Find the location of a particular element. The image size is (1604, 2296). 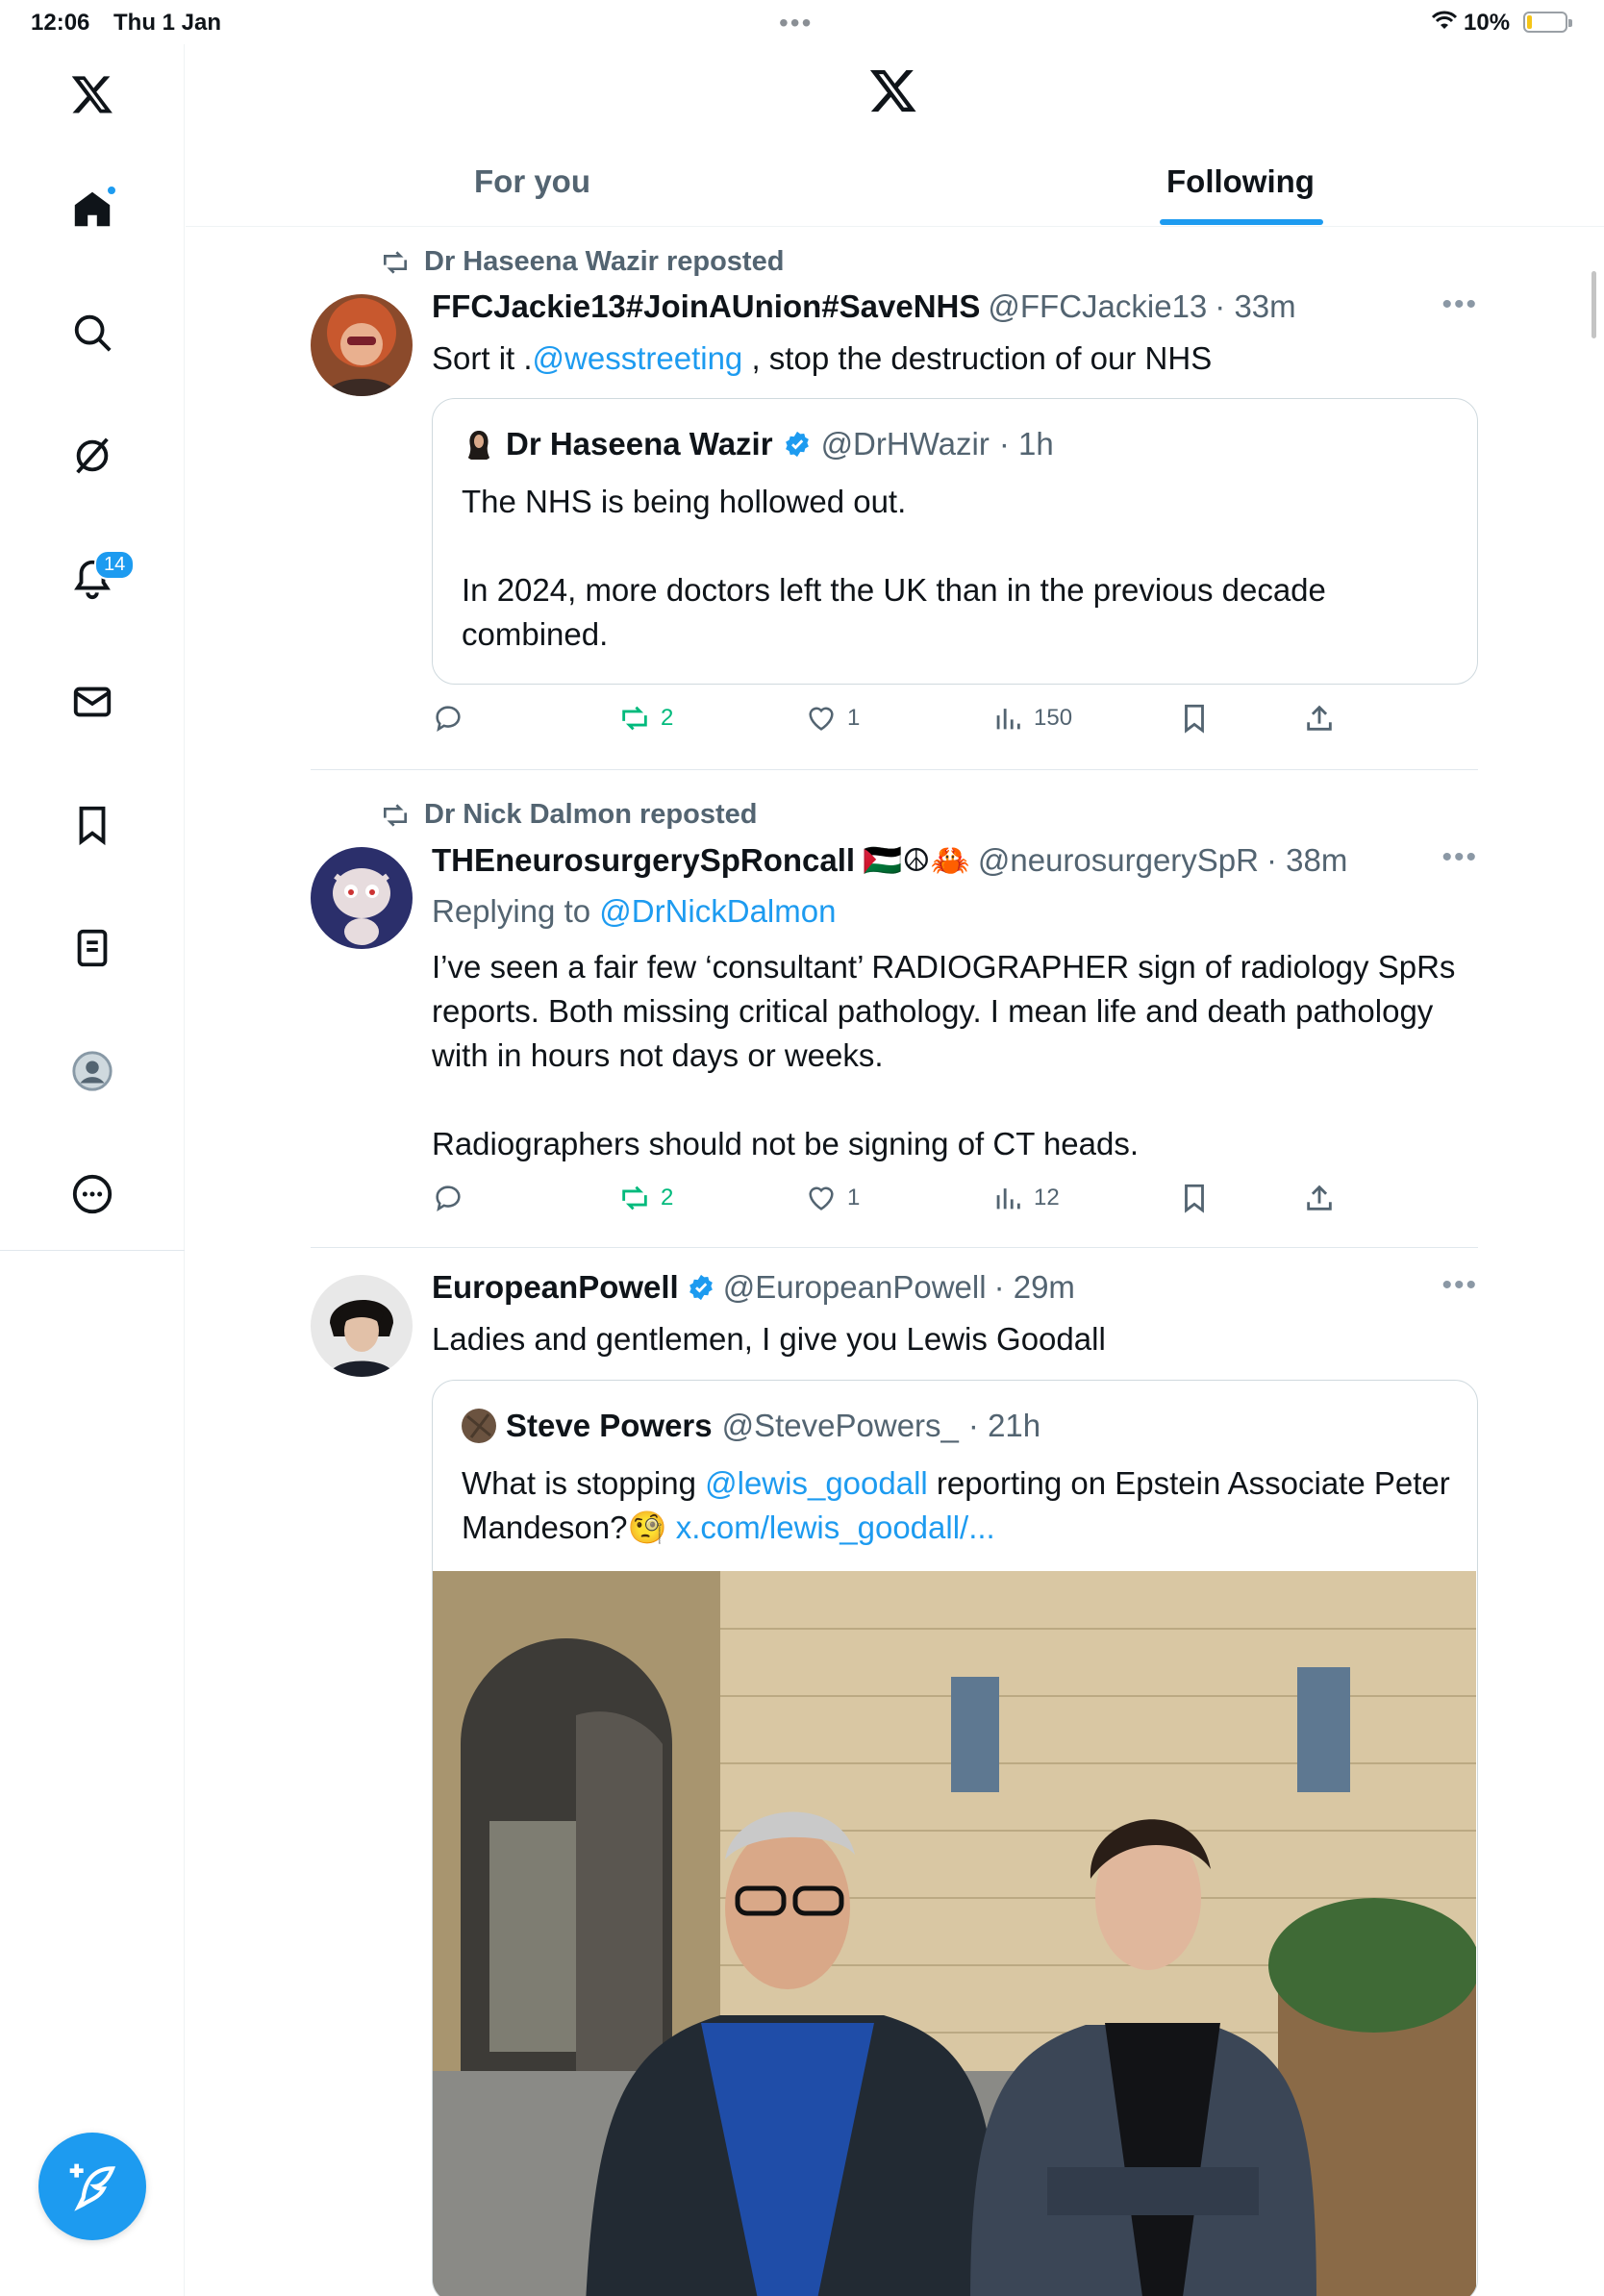

handle: @FFCJackie13 is located at coordinates (1097, 306).